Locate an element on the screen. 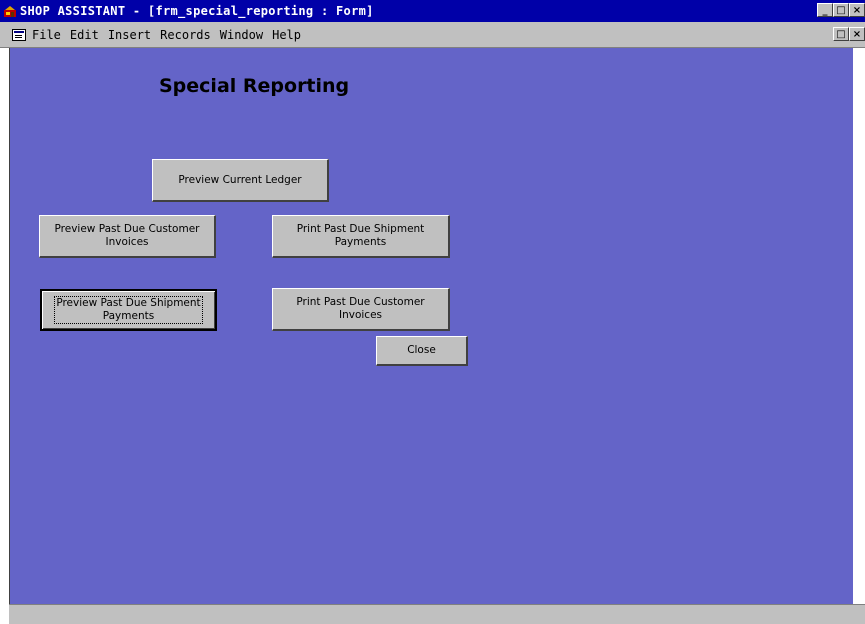 The width and height of the screenshot is (865, 624). maximize-button: □ is located at coordinates (841, 10).